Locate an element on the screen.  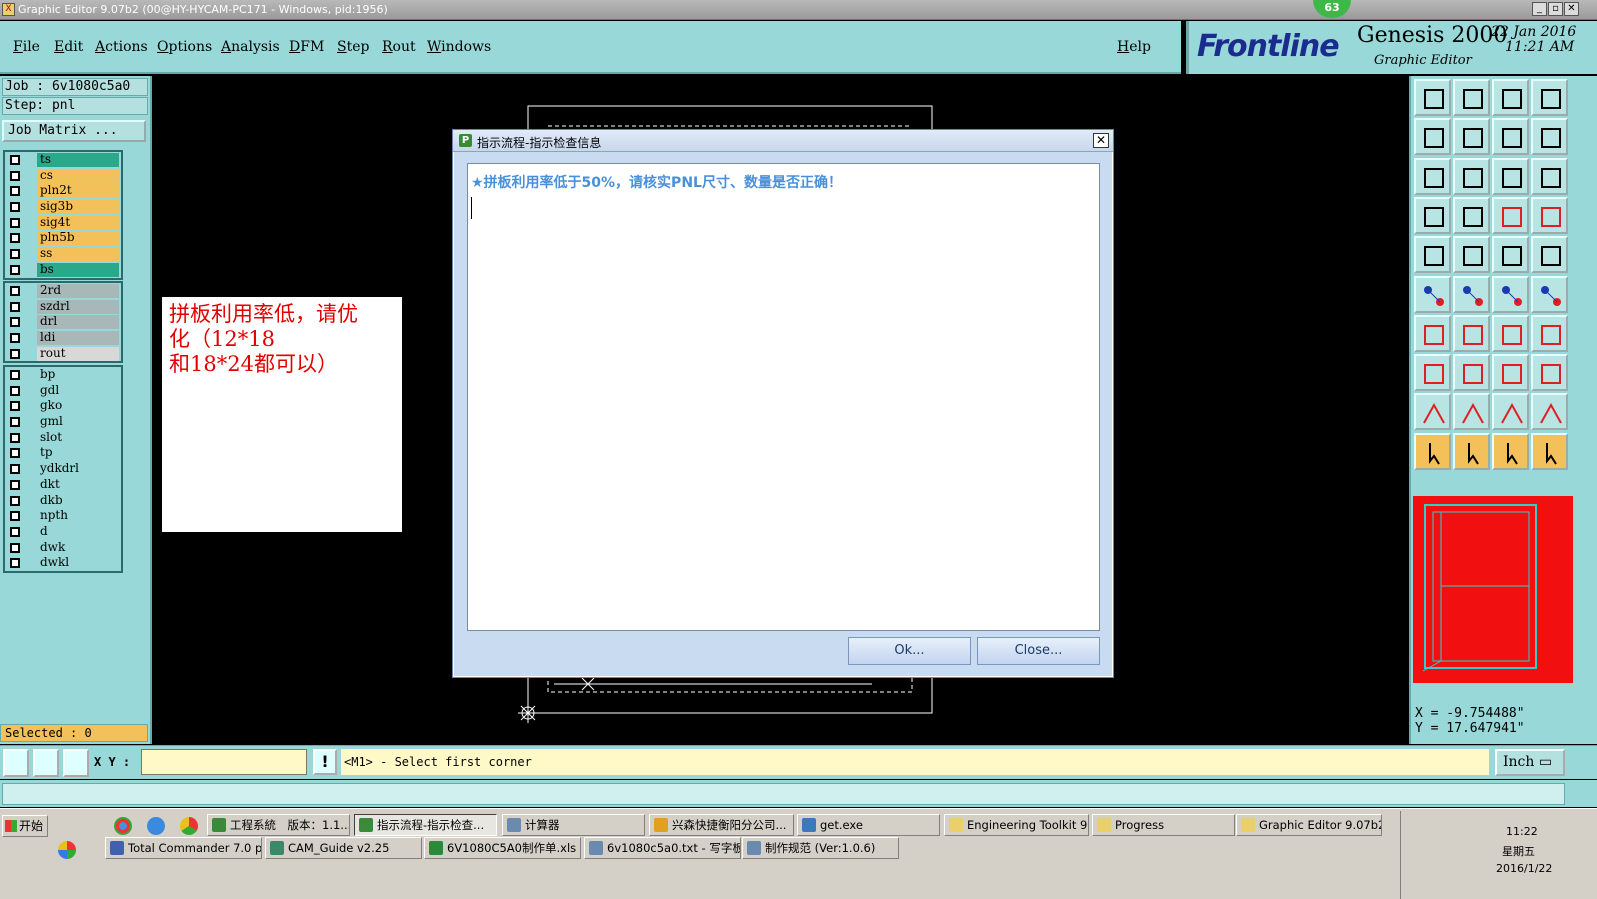
pad-icon is located at coordinates (1432, 255).